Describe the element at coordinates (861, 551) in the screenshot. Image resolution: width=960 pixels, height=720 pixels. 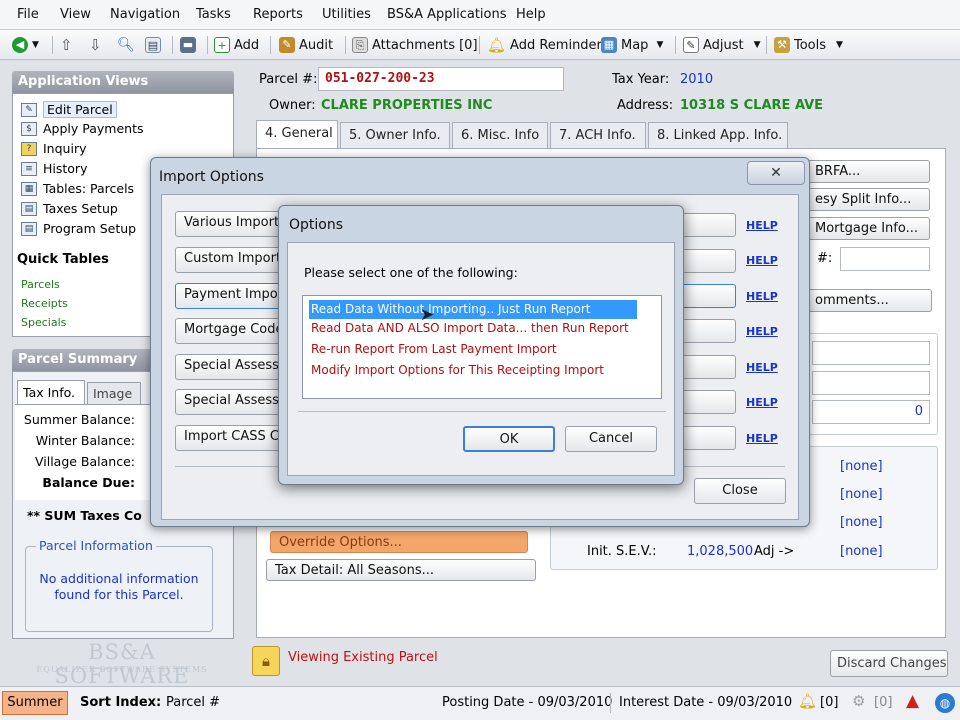
I see `none-link-4: [none]` at that location.